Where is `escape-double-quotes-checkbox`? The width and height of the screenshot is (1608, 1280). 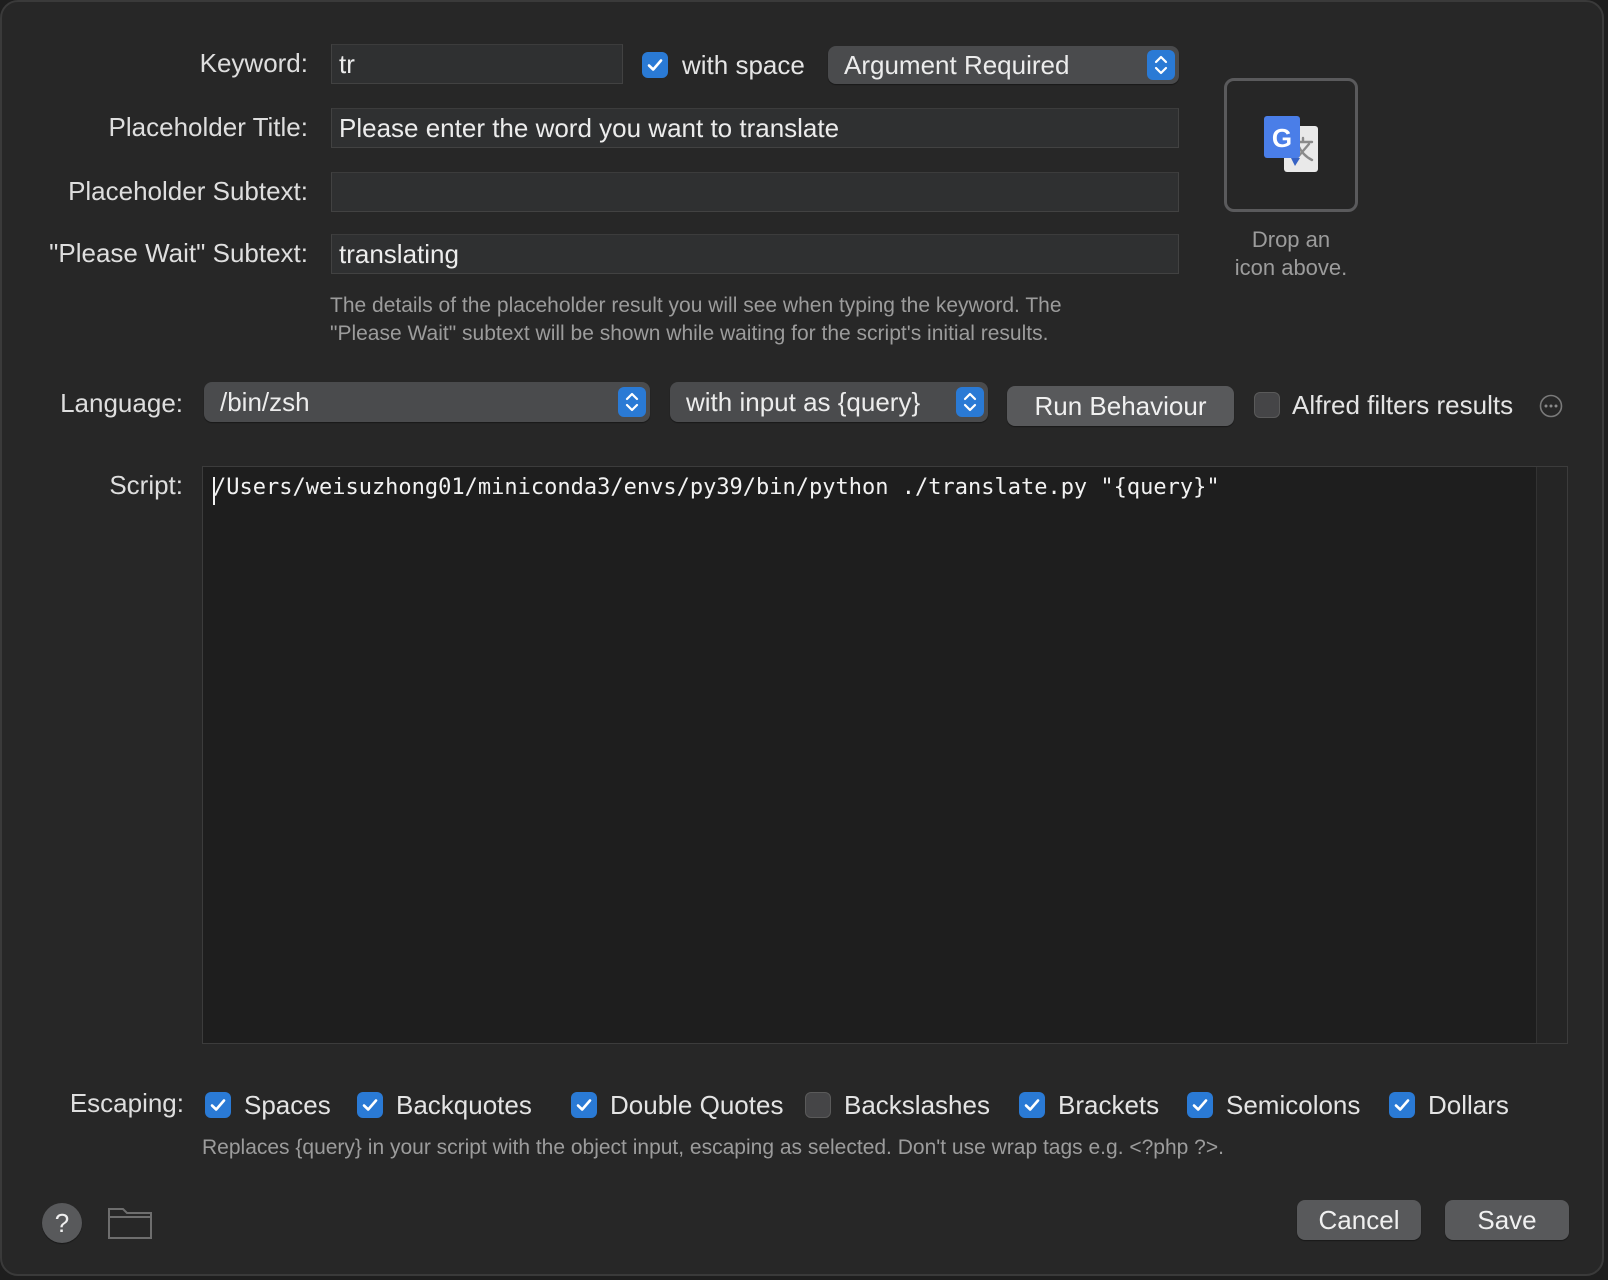 escape-double-quotes-checkbox is located at coordinates (584, 1105).